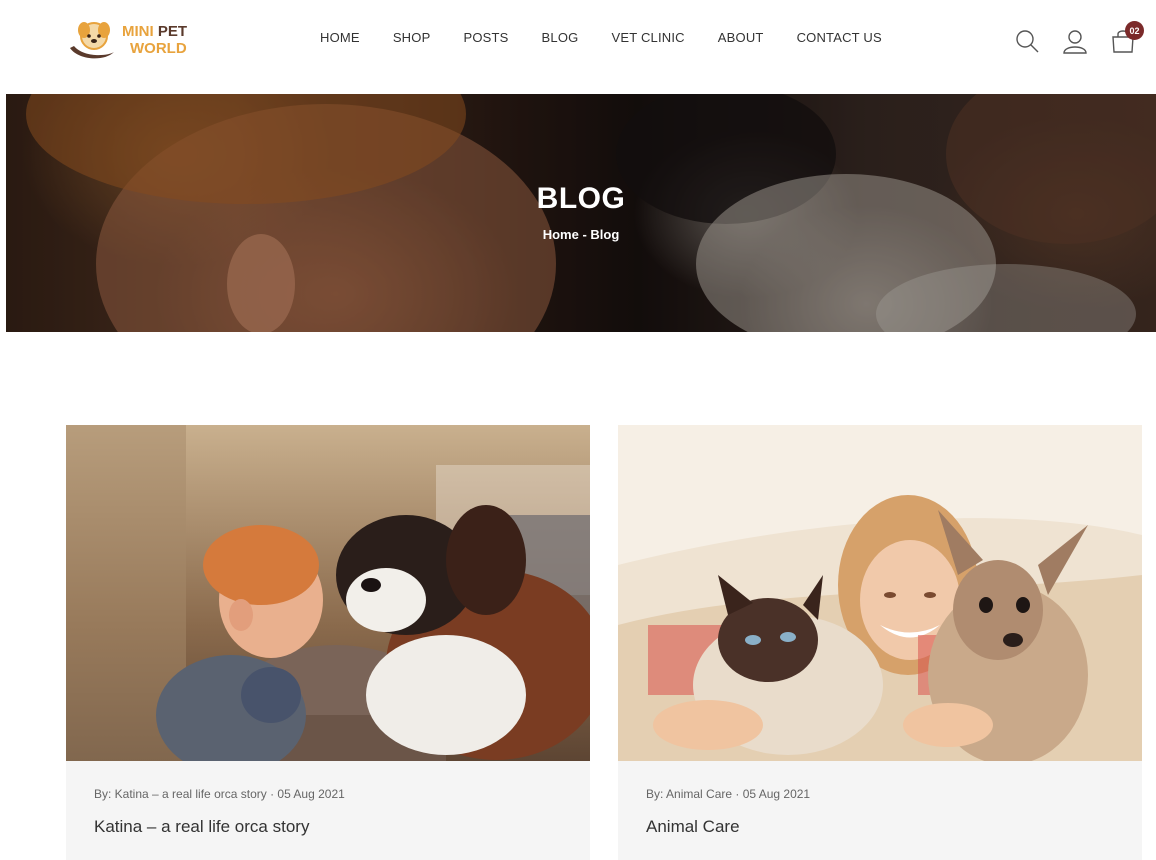 This screenshot has width=1156, height=860. Describe the element at coordinates (158, 48) in the screenshot. I see `brand-line2: WORLD` at that location.